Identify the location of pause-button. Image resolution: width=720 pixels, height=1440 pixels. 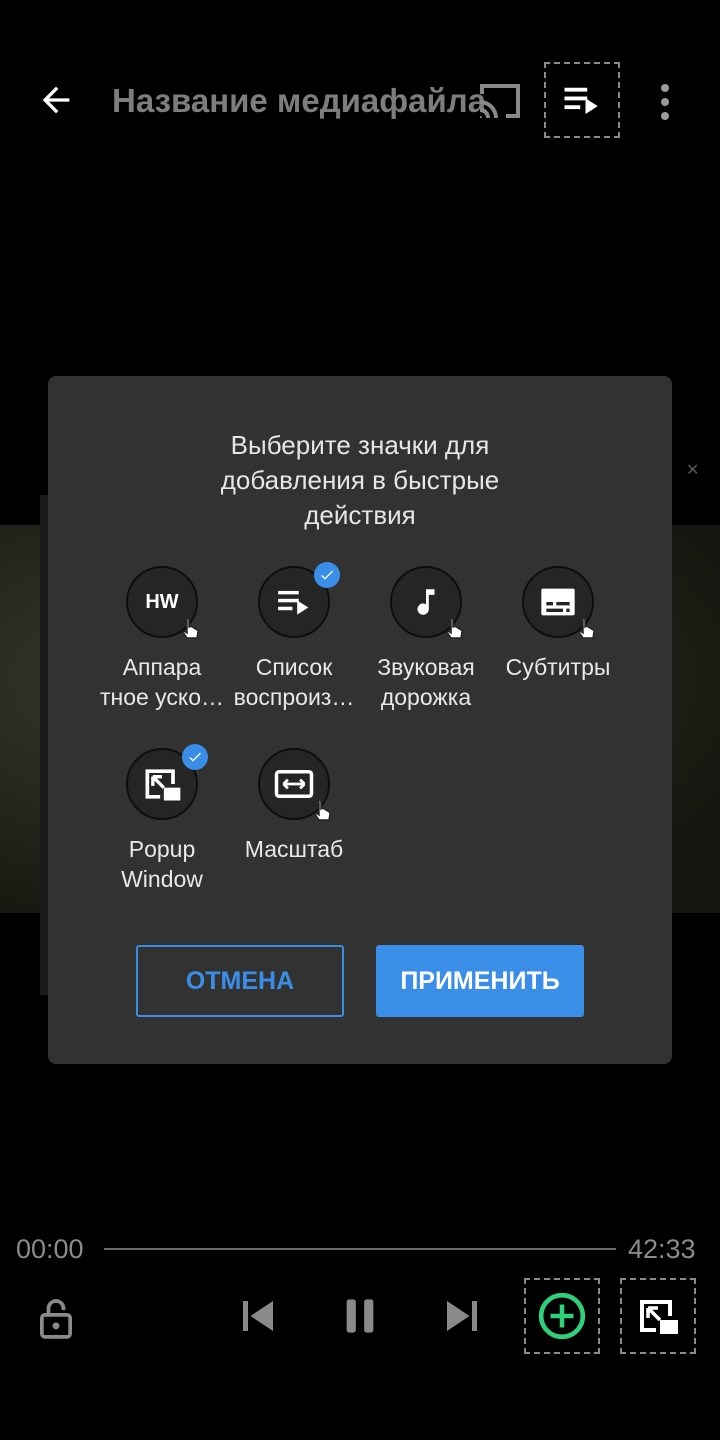
(360, 1316).